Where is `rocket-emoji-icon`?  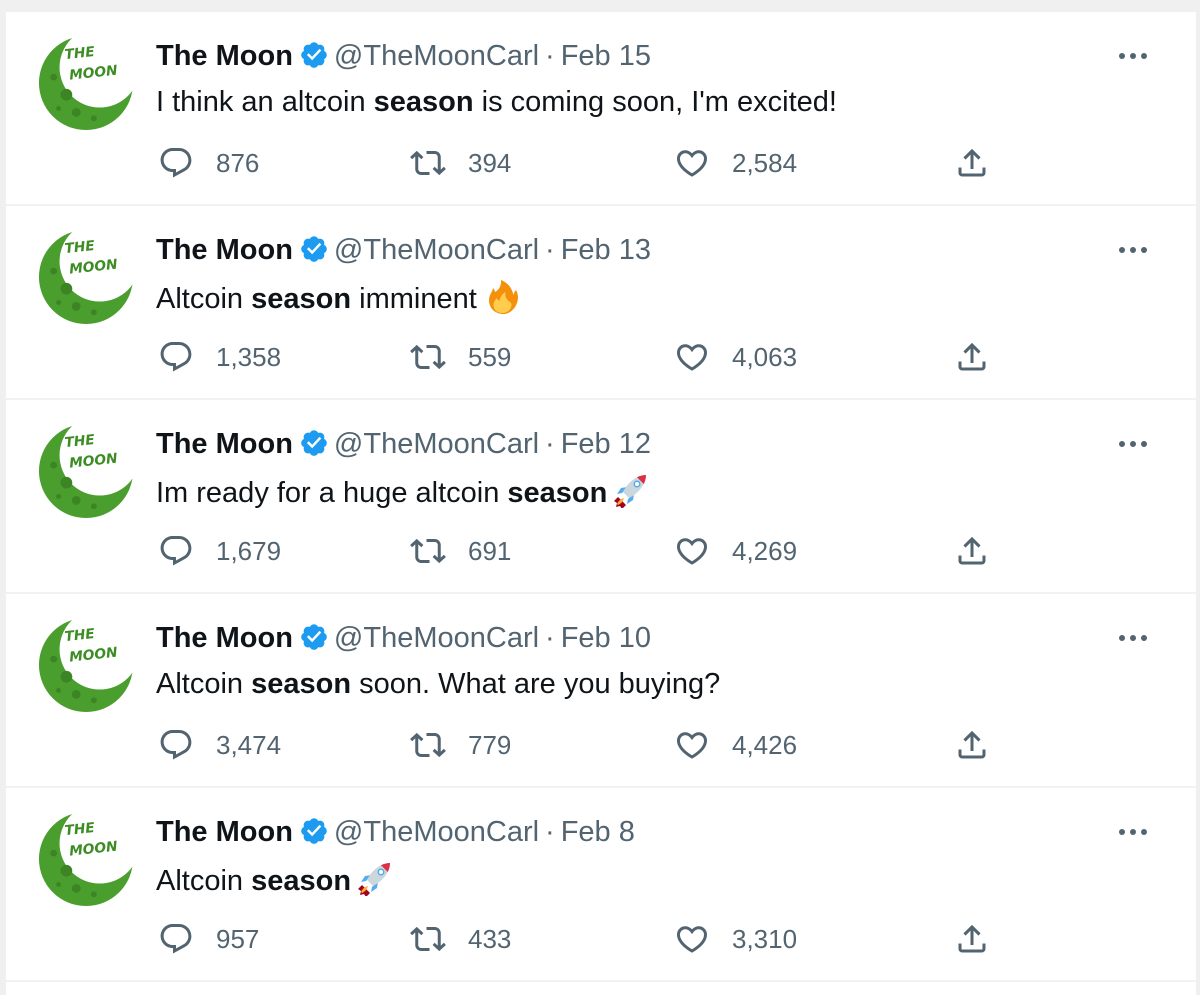 rocket-emoji-icon is located at coordinates (374, 879).